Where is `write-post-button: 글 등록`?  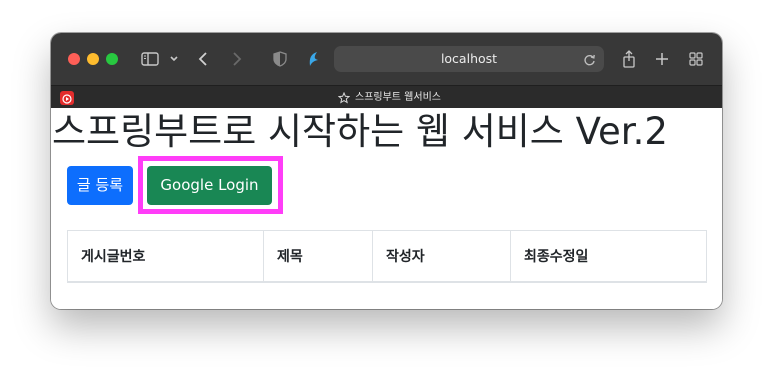 write-post-button: 글 등록 is located at coordinates (100, 185).